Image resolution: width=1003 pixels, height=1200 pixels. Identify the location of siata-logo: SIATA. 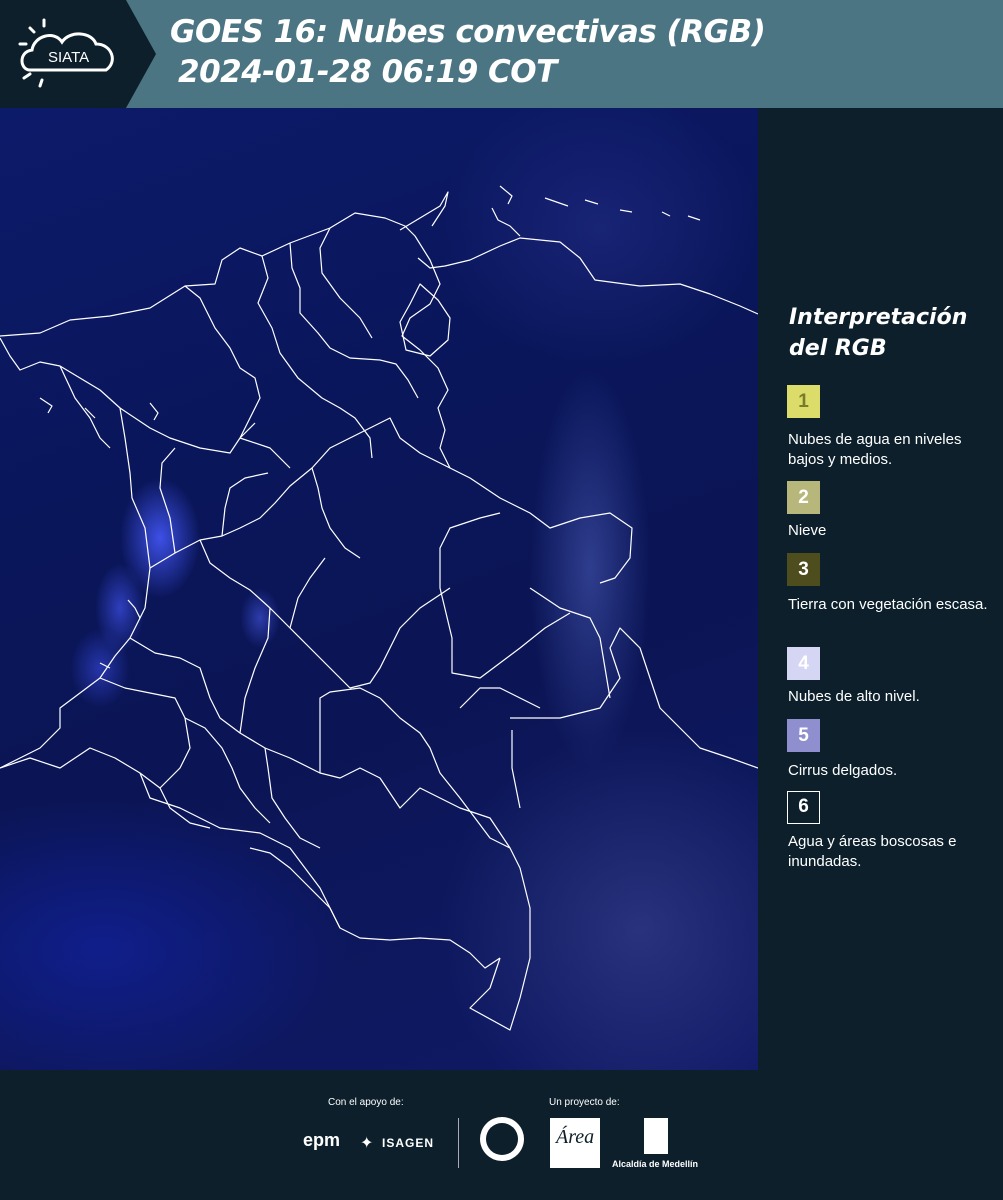
(80, 54).